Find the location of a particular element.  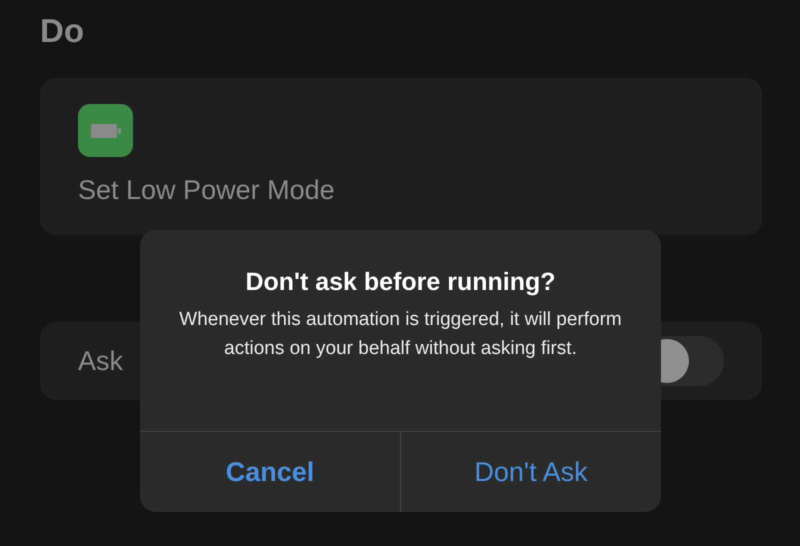

dialog-message: Whenever this automation is triggered, it will perform actions on your behalf without asking first. is located at coordinates (400, 334).